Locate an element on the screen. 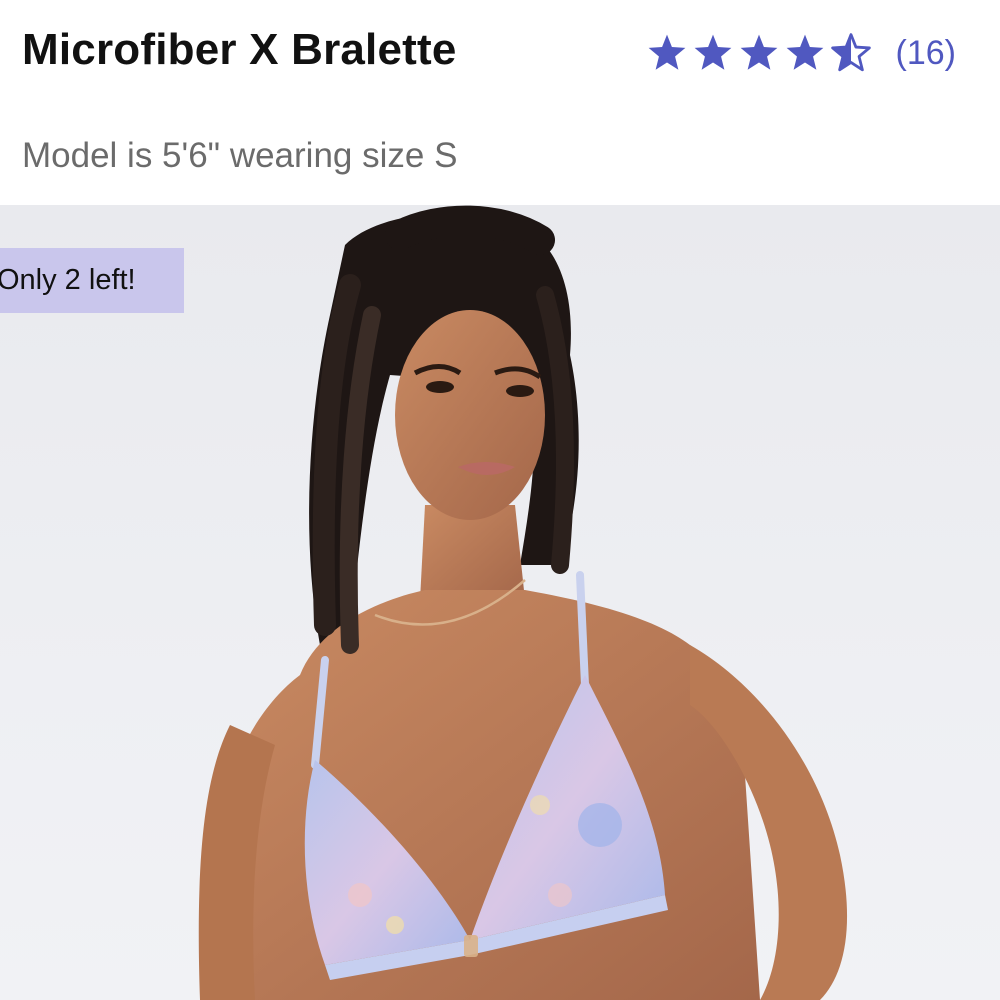 The image size is (1000, 1000). model-size-info: Model is 5'6" wearing size S is located at coordinates (240, 155).